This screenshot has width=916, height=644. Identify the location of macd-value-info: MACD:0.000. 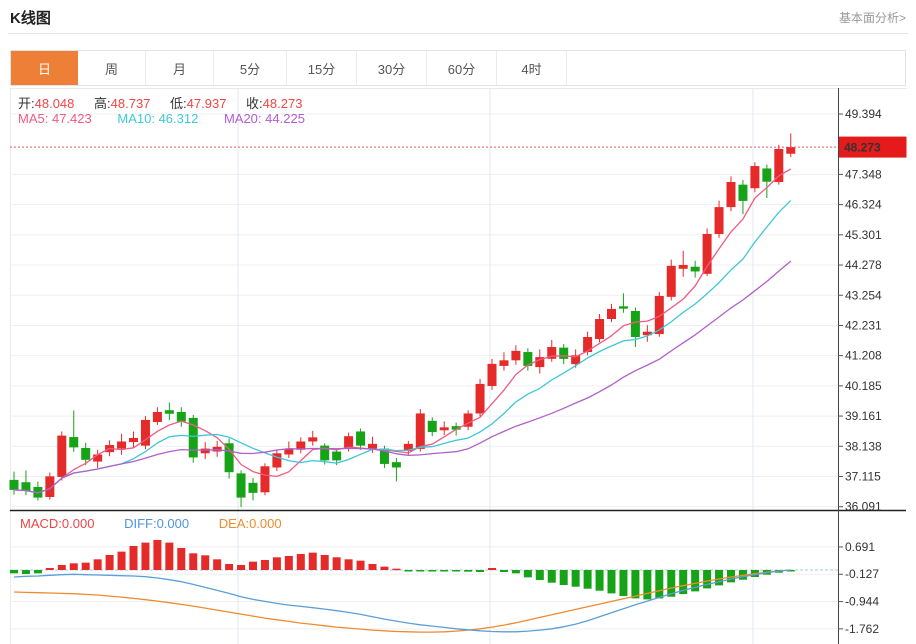
(57, 523).